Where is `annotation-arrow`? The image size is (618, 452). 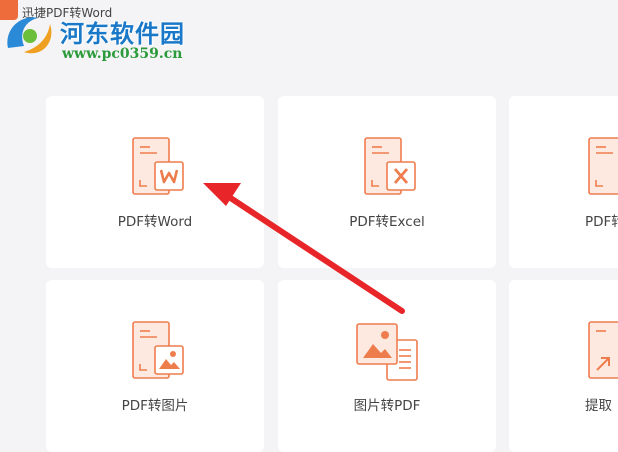 annotation-arrow is located at coordinates (304, 248).